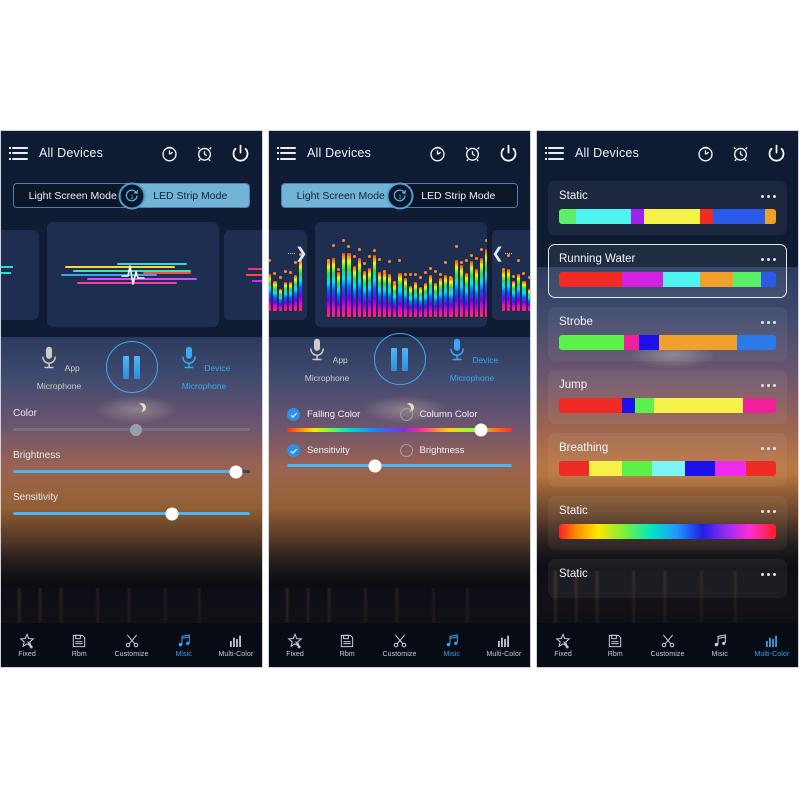 Image resolution: width=800 pixels, height=800 pixels. What do you see at coordinates (243, 275) in the screenshot?
I see `carousel-card-next` at bounding box center [243, 275].